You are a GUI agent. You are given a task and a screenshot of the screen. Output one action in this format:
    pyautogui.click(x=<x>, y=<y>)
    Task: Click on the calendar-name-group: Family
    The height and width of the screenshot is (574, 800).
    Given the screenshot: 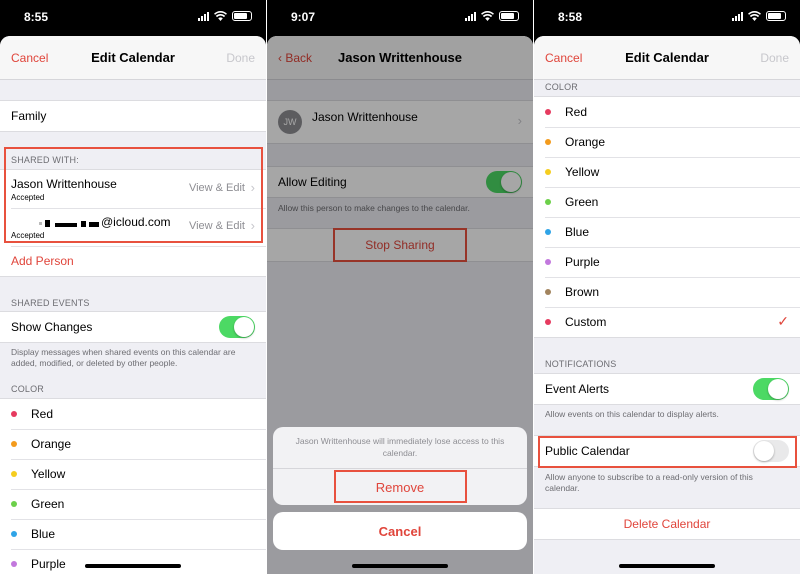 What is the action you would take?
    pyautogui.click(x=133, y=116)
    